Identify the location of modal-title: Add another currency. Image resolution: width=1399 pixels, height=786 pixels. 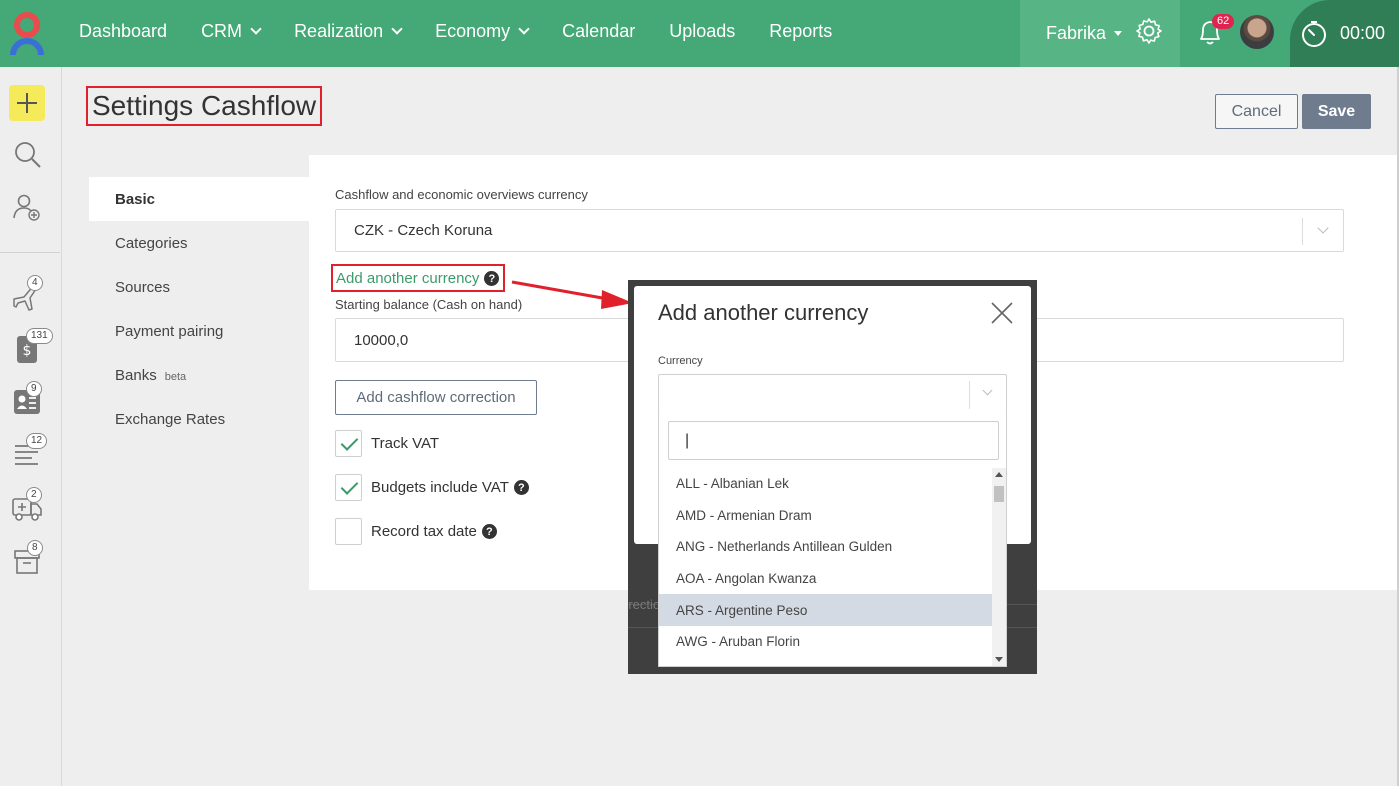
(763, 312).